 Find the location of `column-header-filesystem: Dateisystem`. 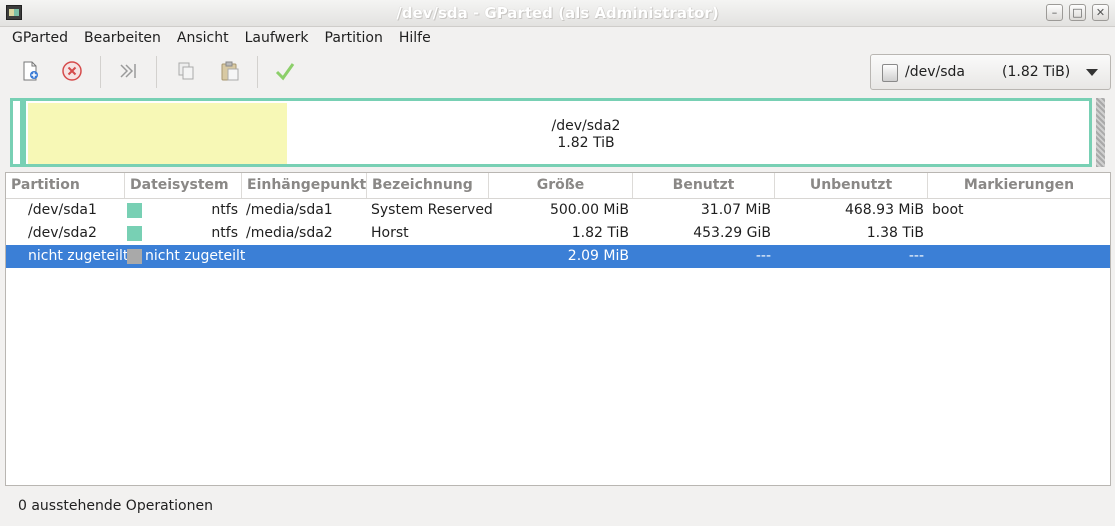

column-header-filesystem: Dateisystem is located at coordinates (183, 185).